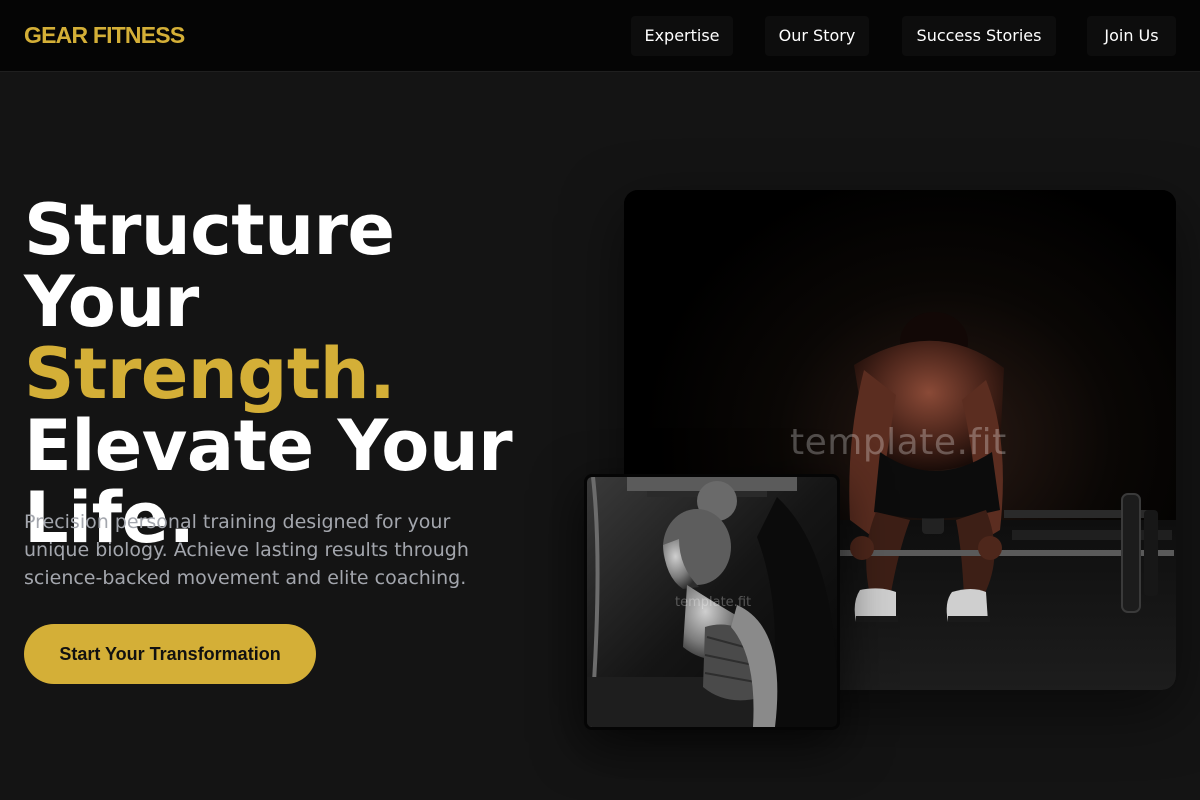 This screenshot has width=1200, height=800. Describe the element at coordinates (898, 442) in the screenshot. I see `image-watermark: template.fit` at that location.